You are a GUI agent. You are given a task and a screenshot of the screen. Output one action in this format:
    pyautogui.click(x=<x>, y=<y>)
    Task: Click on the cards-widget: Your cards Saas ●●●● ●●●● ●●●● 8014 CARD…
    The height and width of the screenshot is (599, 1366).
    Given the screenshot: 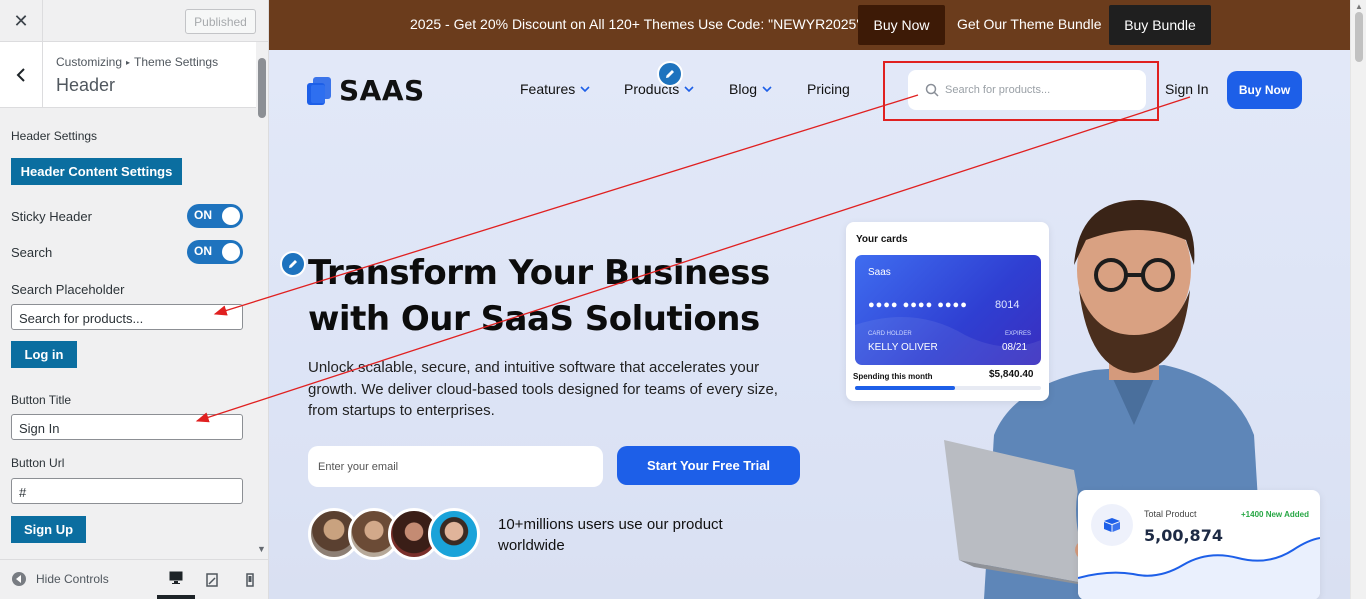 What is the action you would take?
    pyautogui.click(x=947, y=311)
    